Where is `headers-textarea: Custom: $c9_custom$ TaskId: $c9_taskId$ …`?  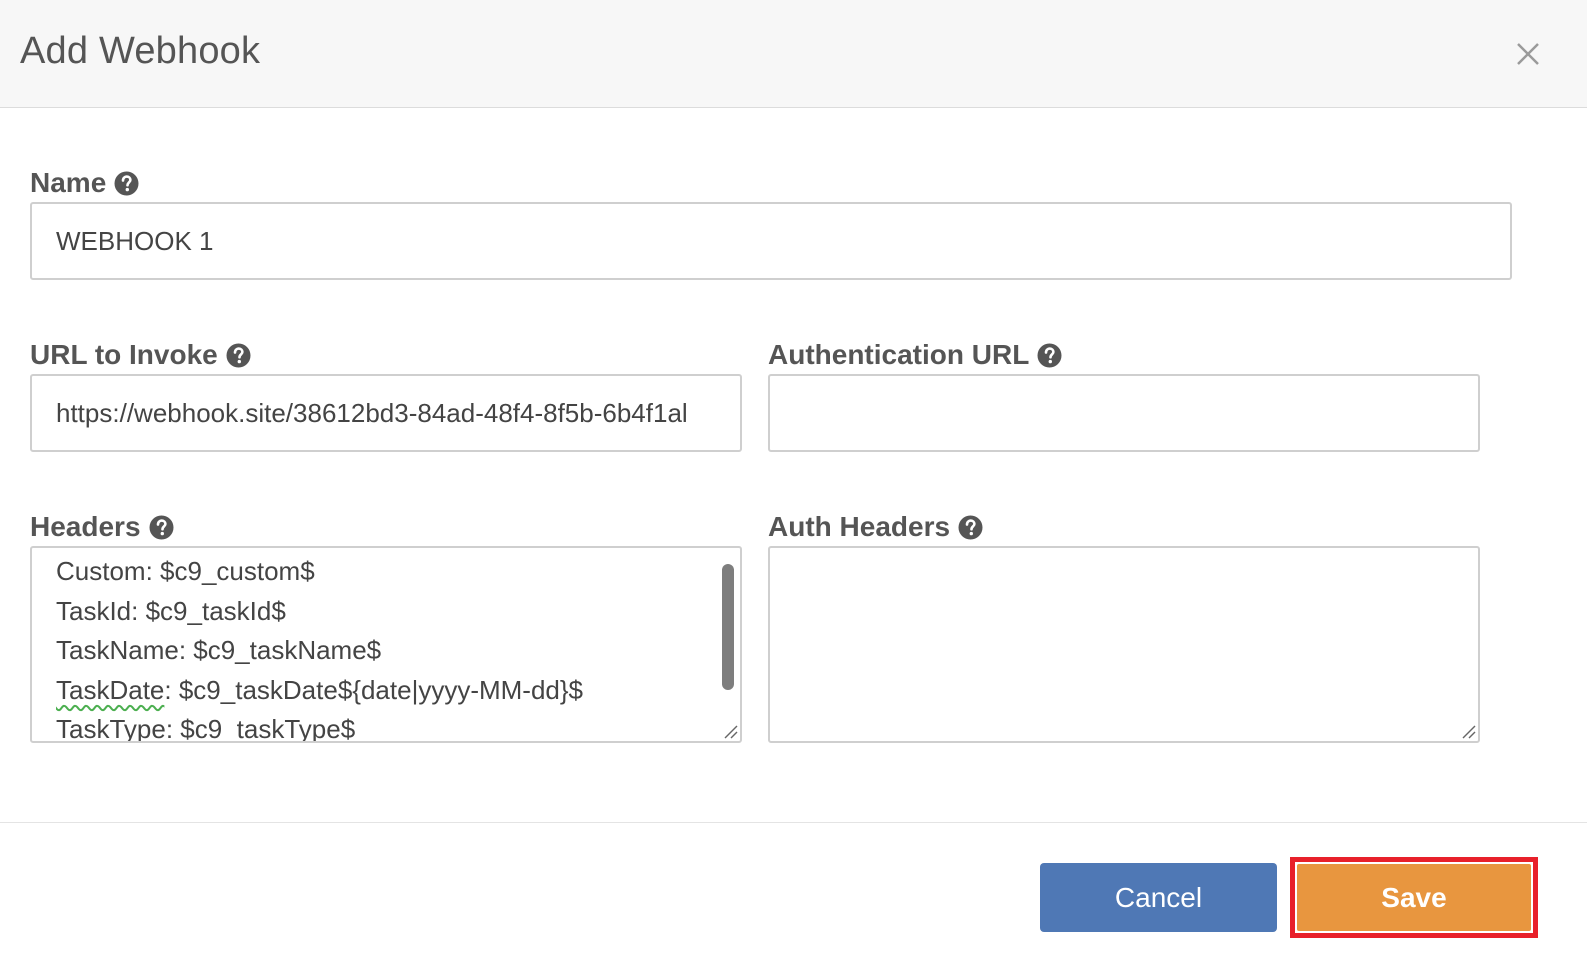
headers-textarea: Custom: $c9_custom$ TaskId: $c9_taskId$ … is located at coordinates (386, 644).